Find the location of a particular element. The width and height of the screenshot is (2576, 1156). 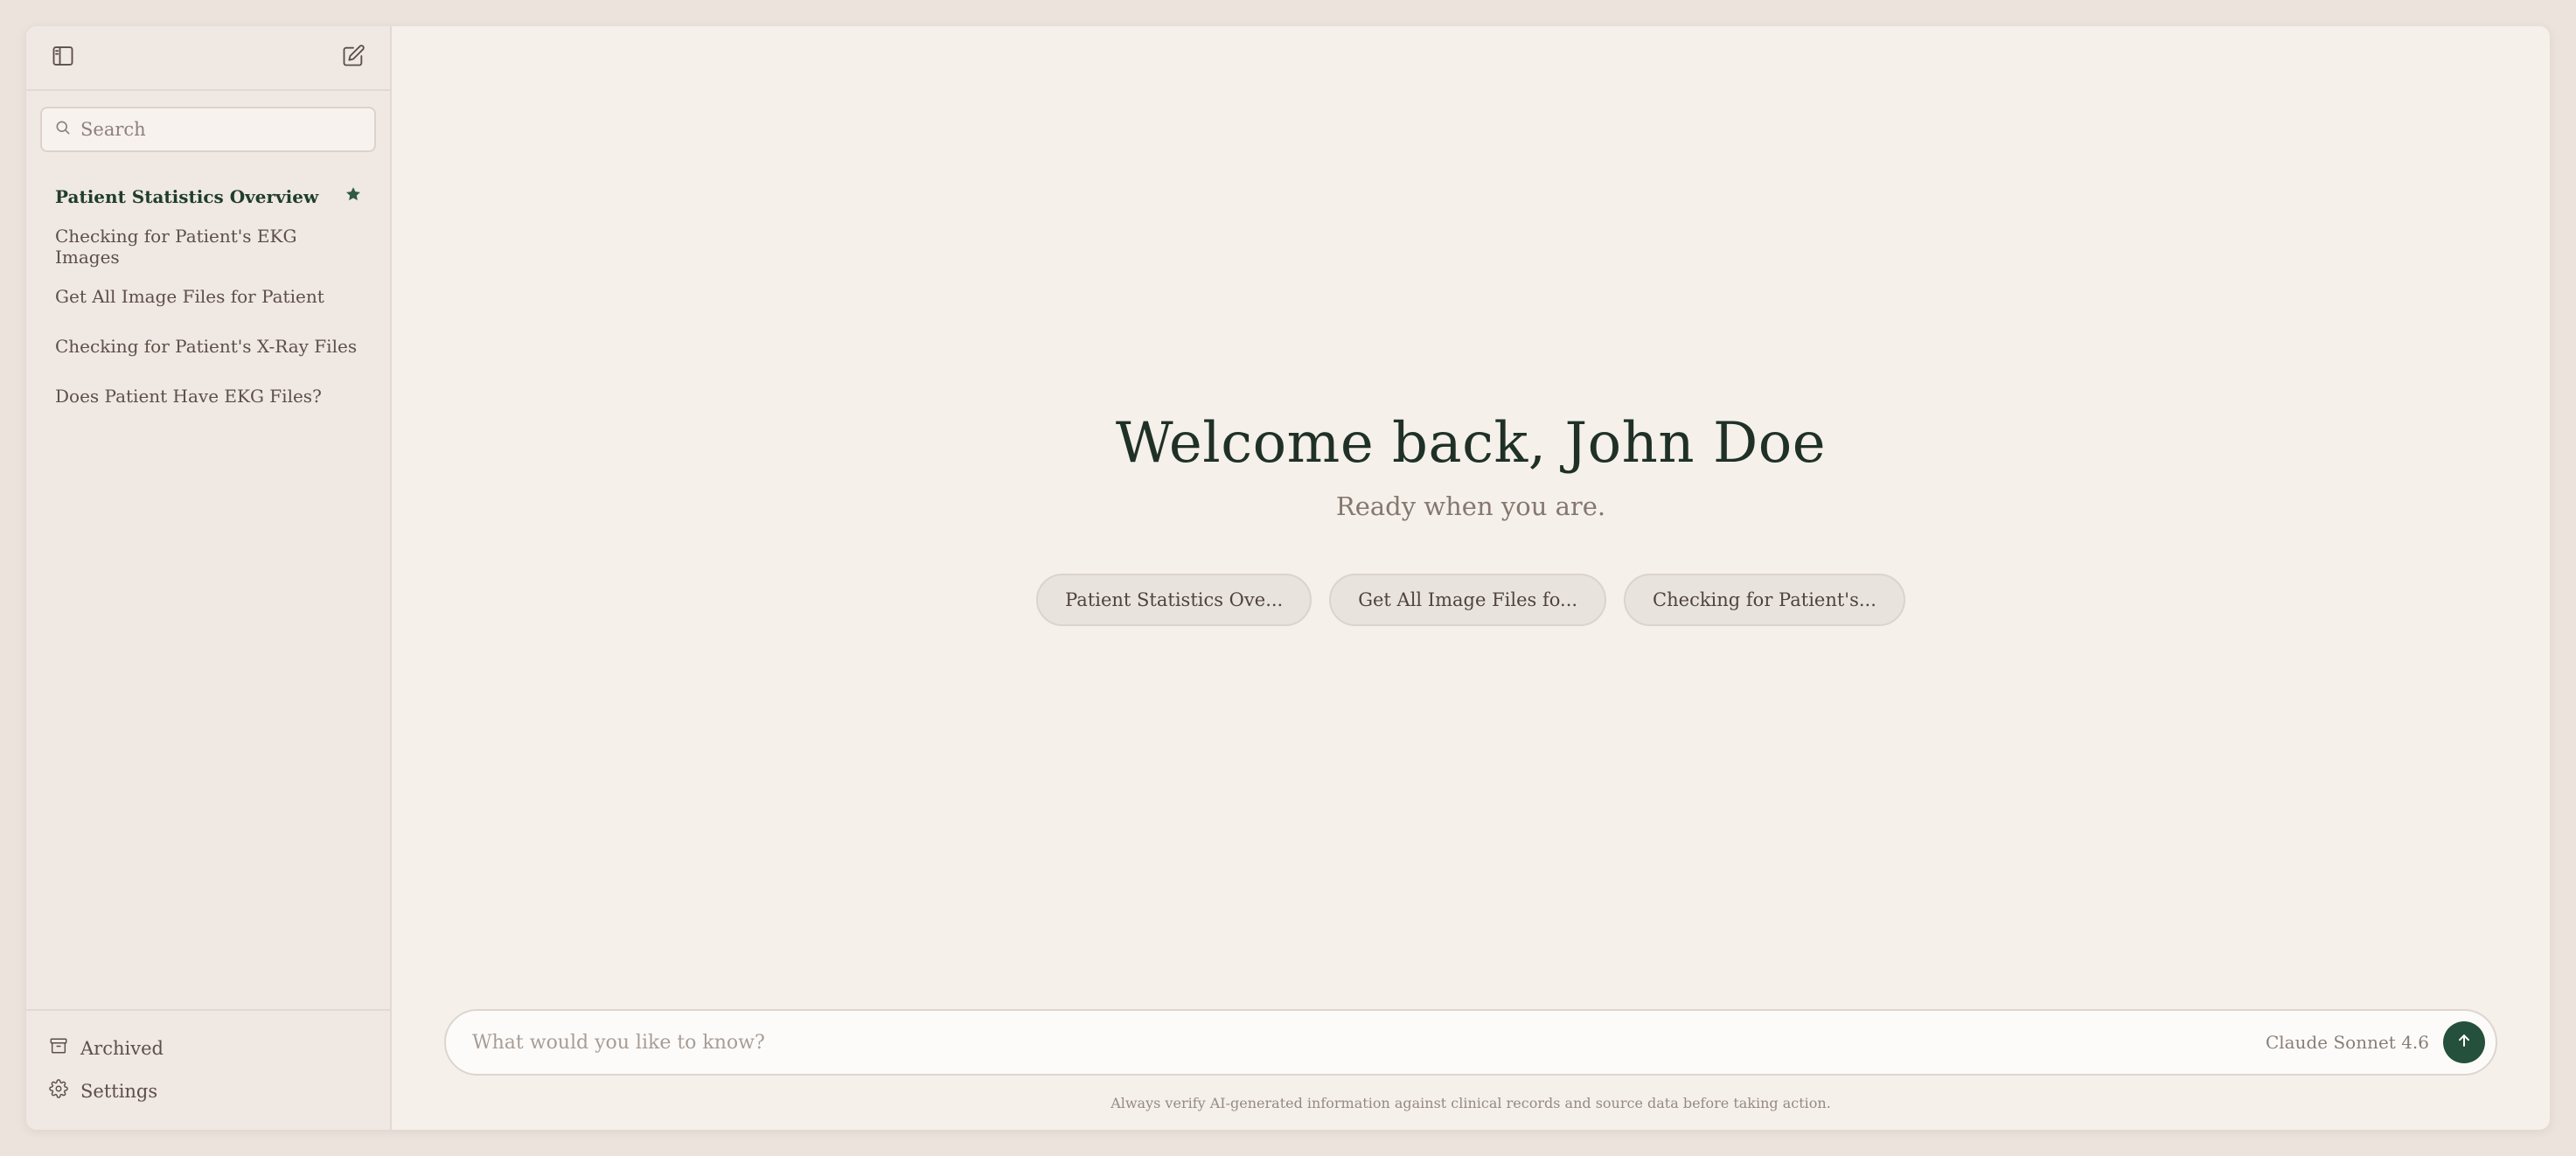

send-button is located at coordinates (2464, 1042).